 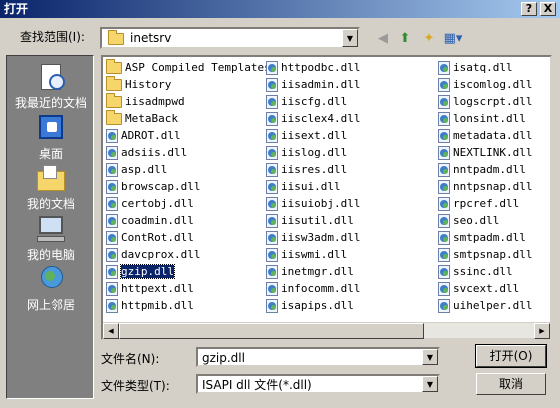 I want to click on list-item: certobj.dll, so click(x=188, y=203).